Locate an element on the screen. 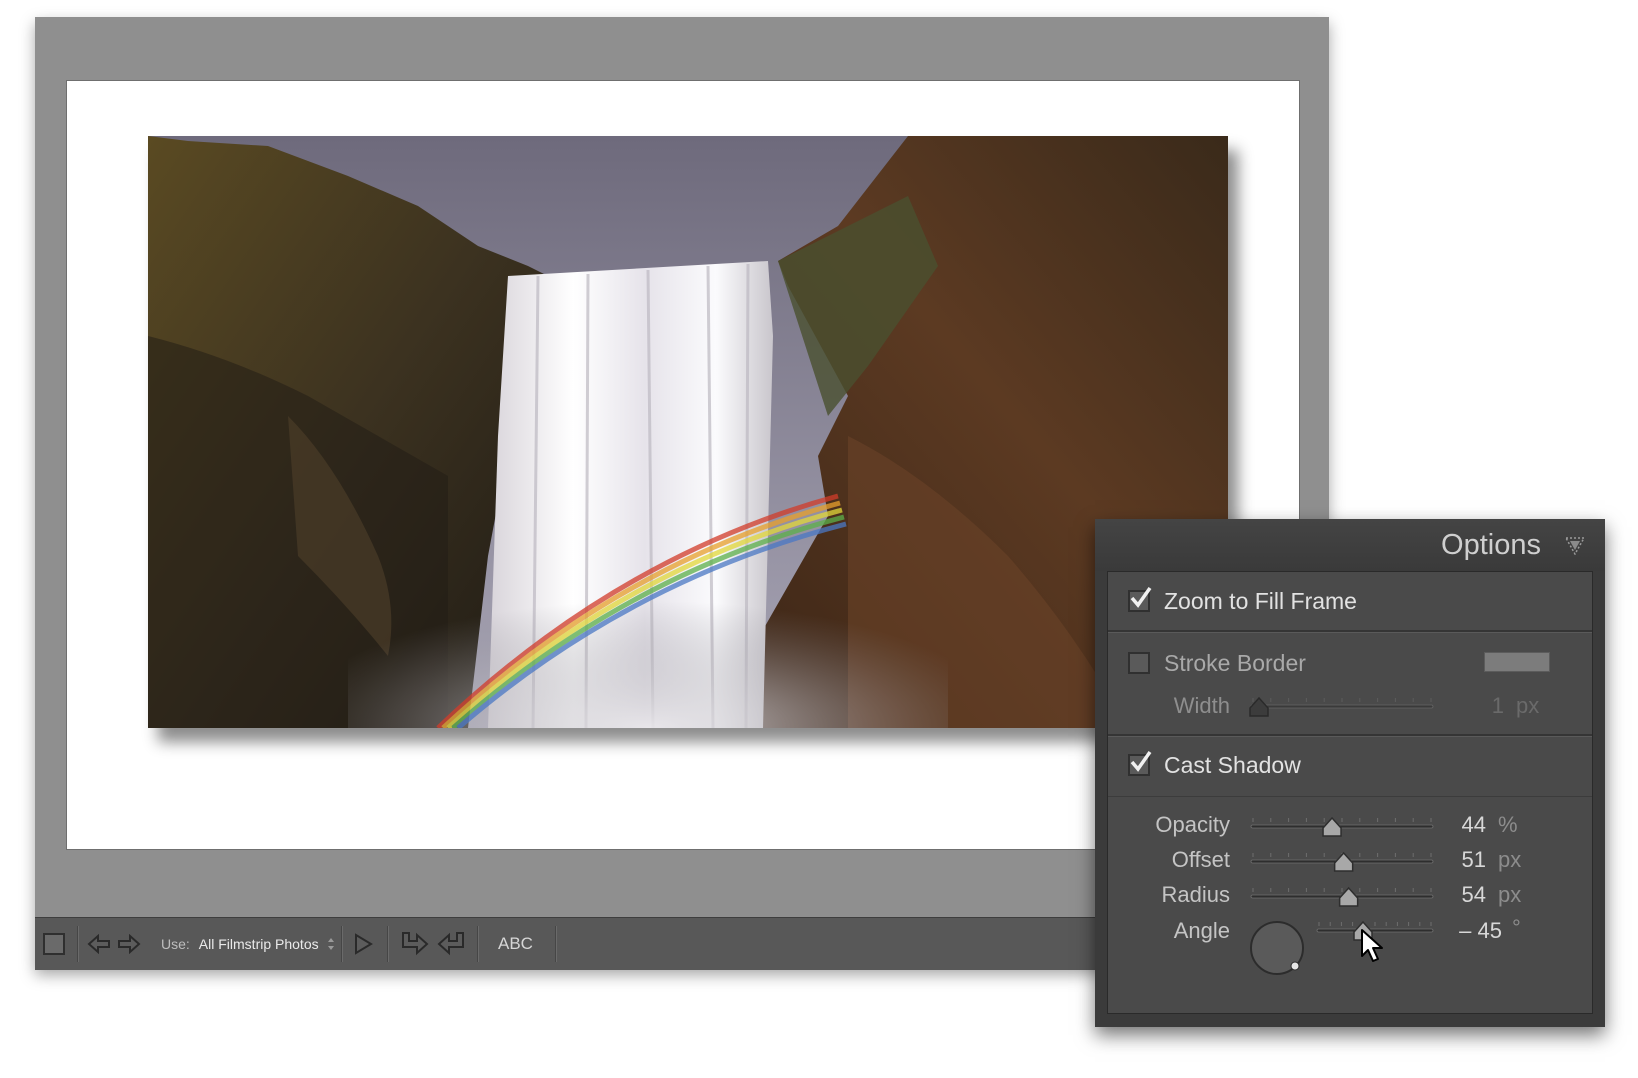 This screenshot has width=1638, height=1078. use-value: All Filmstrip Photos is located at coordinates (258, 944).